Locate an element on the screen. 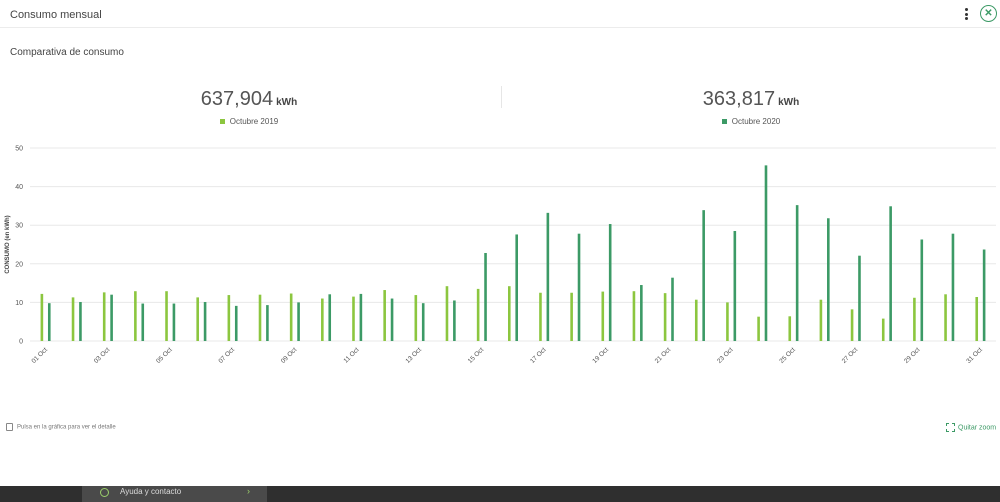 Image resolution: width=1000 pixels, height=502 pixels. x-tick-label: 17 Oct is located at coordinates (538, 355).